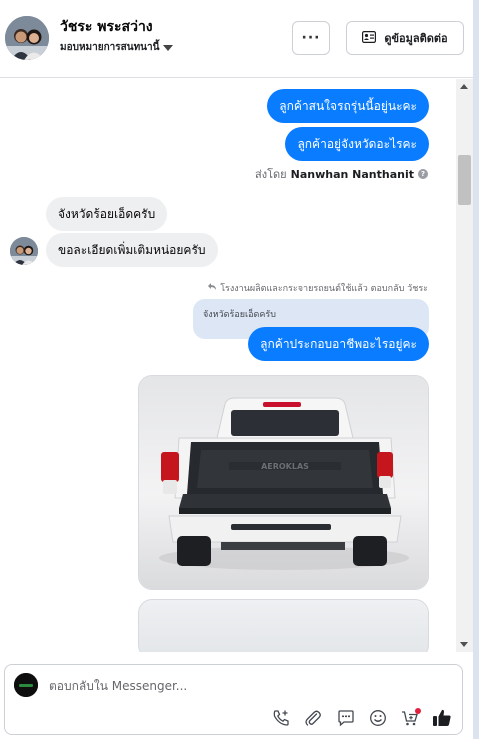 The image size is (479, 739). Describe the element at coordinates (132, 250) in the screenshot. I see `incoming-message: ขอละเอียดเพิ่มเติมหน่อยครับ` at that location.